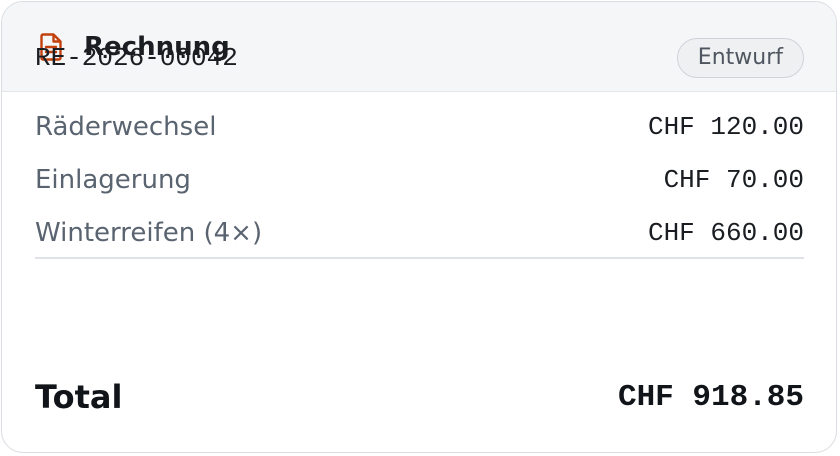 The image size is (840, 456). Describe the element at coordinates (419, 397) in the screenshot. I see `total-row: Total CHF 918.85` at that location.